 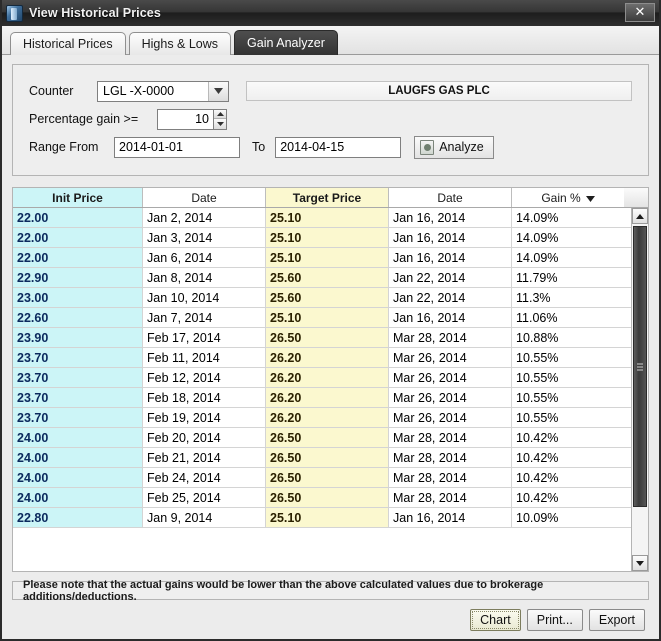 I want to click on table-header-row: Init Price Date Target Price Date Gain %, so click(x=330, y=198).